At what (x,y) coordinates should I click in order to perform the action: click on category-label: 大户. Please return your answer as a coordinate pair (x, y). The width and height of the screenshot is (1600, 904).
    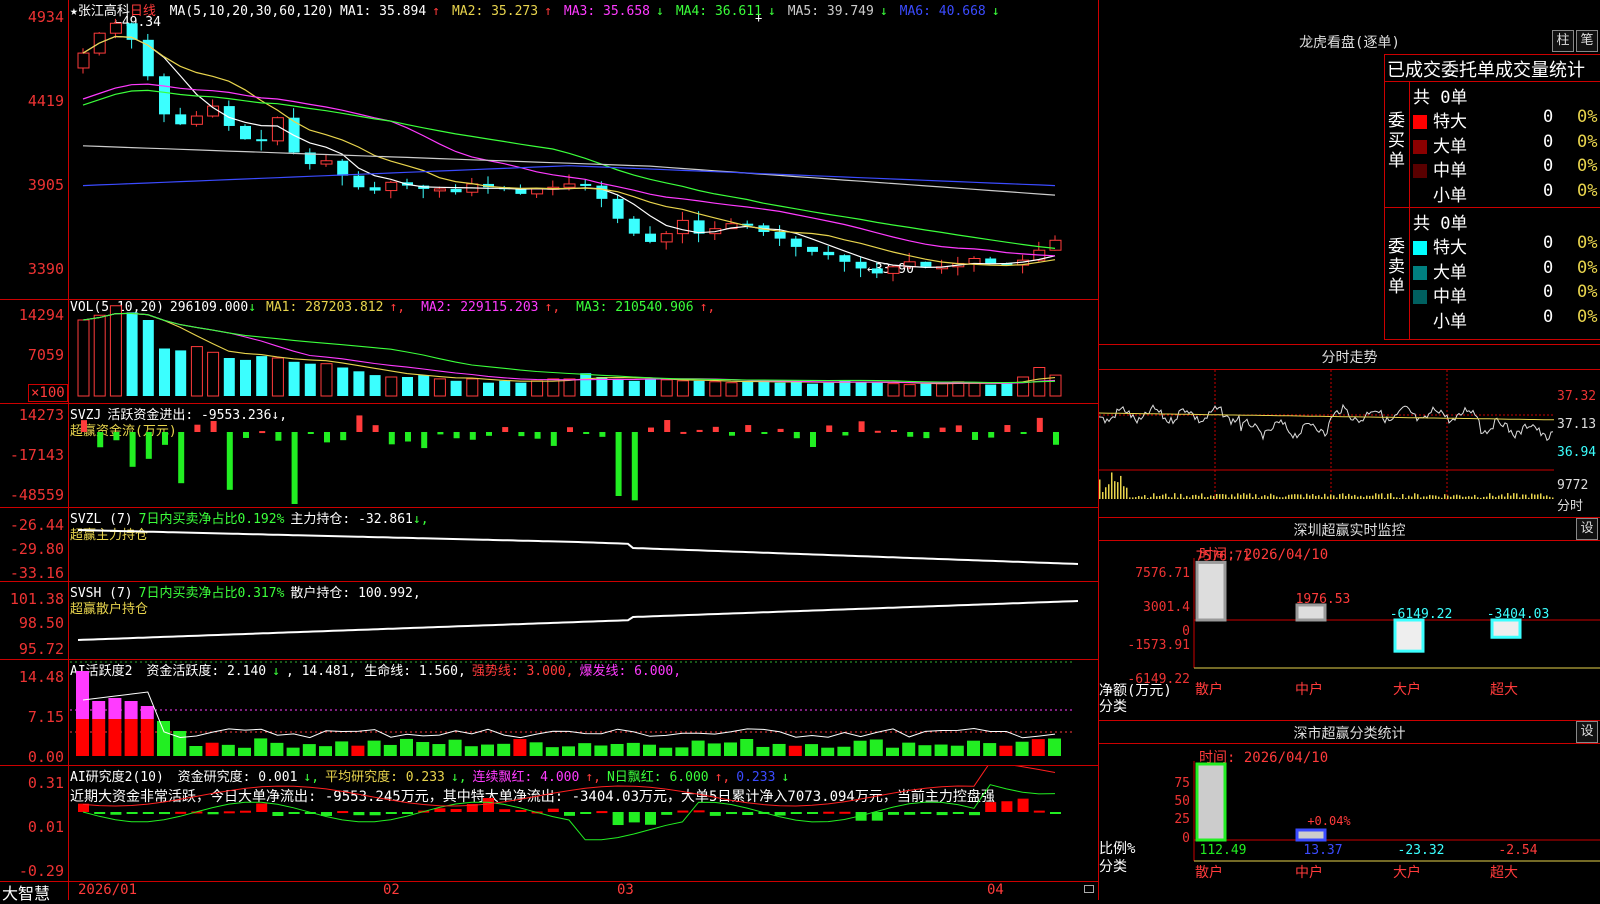
    Looking at the image, I should click on (1407, 689).